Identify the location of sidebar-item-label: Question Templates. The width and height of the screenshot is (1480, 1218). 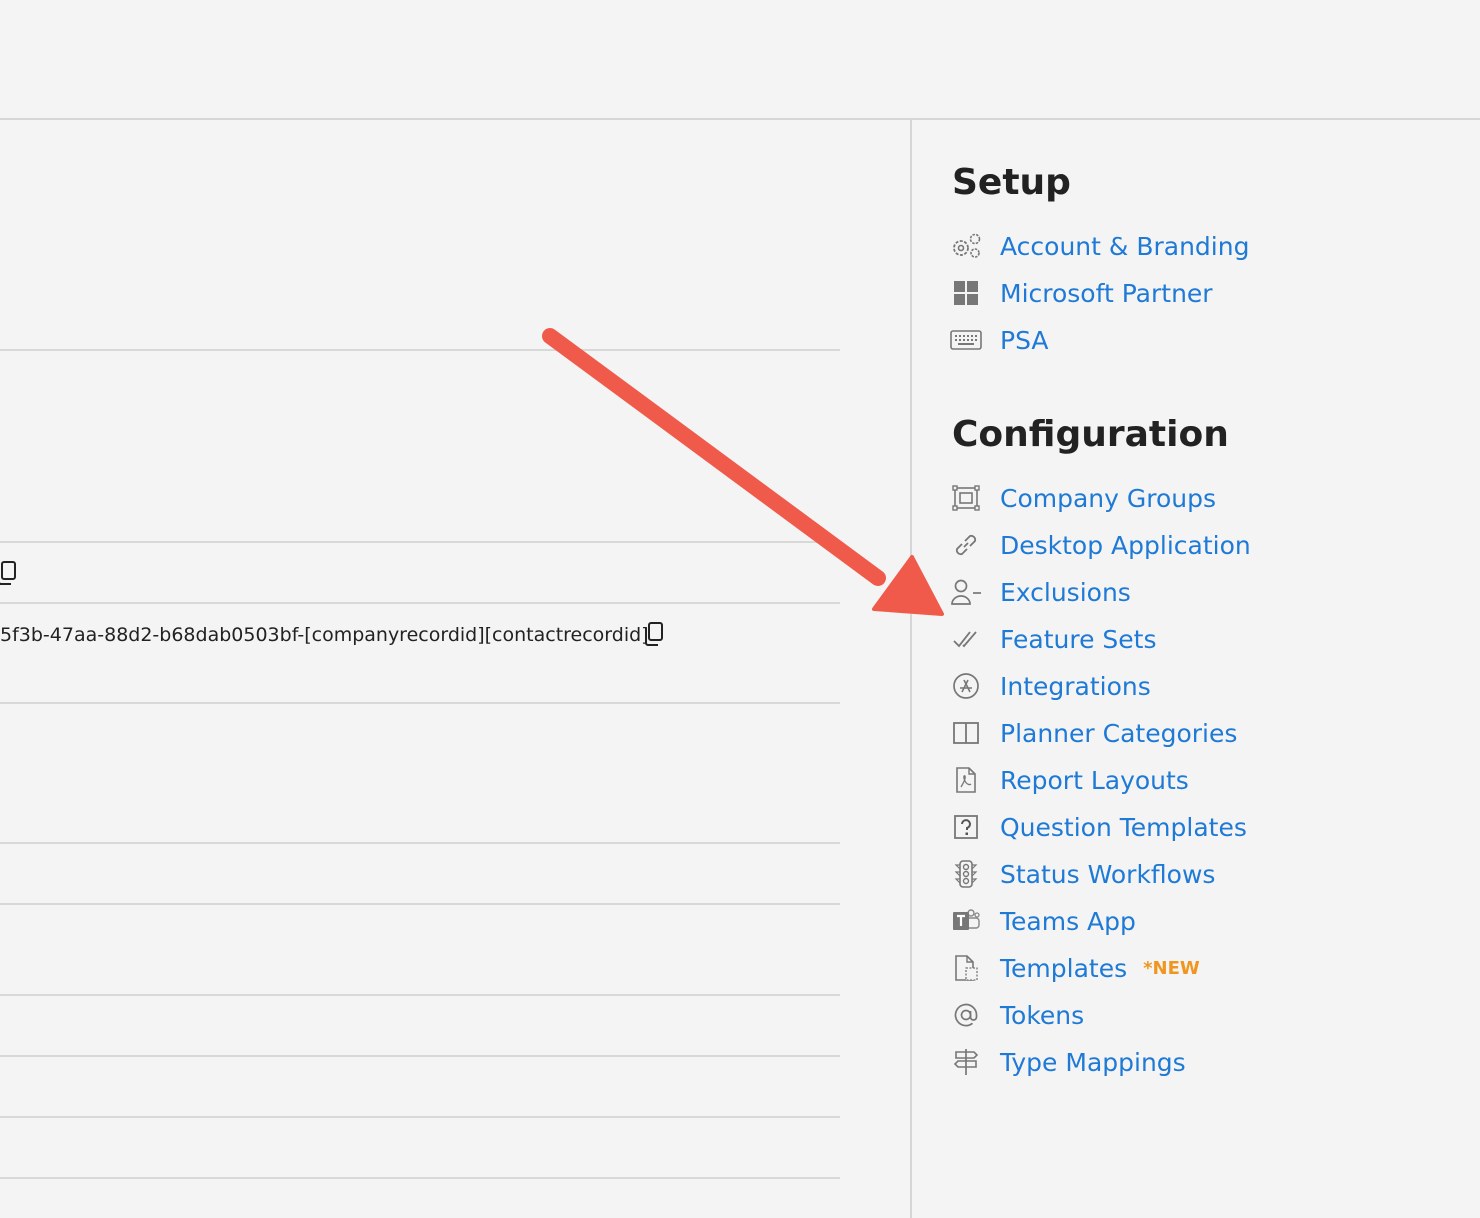
(1123, 827).